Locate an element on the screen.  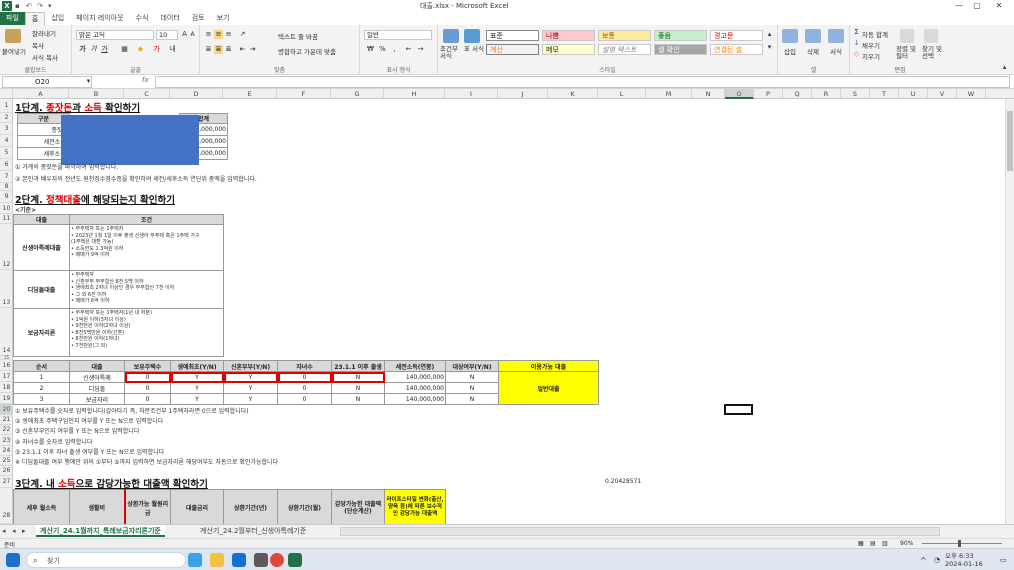
col-header-R: R is located at coordinates (826, 94).